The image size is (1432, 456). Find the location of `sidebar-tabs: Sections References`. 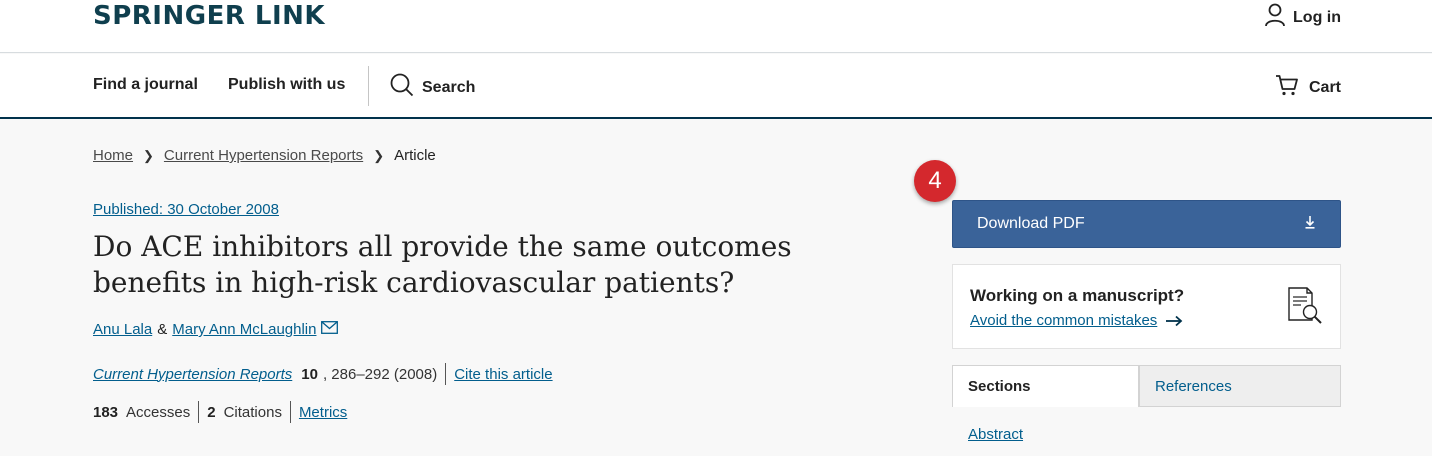

sidebar-tabs: Sections References is located at coordinates (1146, 386).